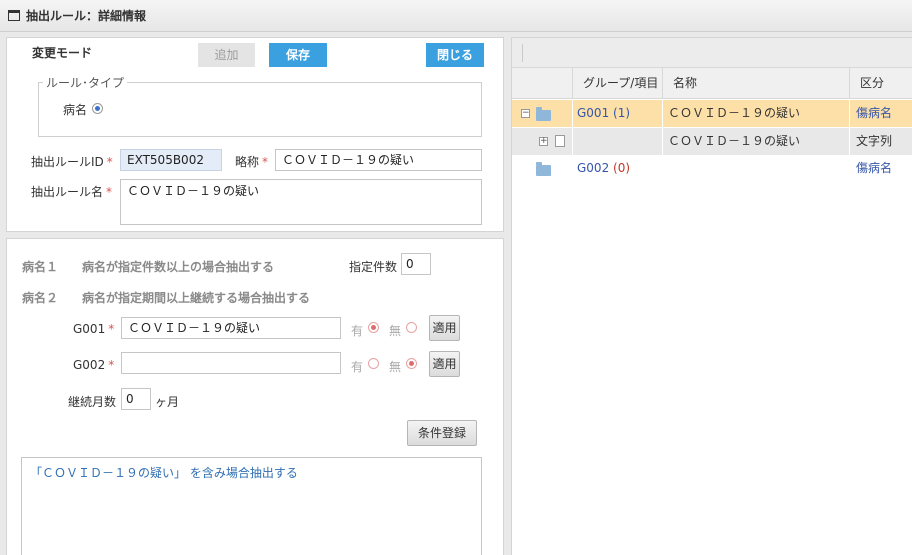  What do you see at coordinates (298, 55) in the screenshot?
I see `save-button: 保存` at bounding box center [298, 55].